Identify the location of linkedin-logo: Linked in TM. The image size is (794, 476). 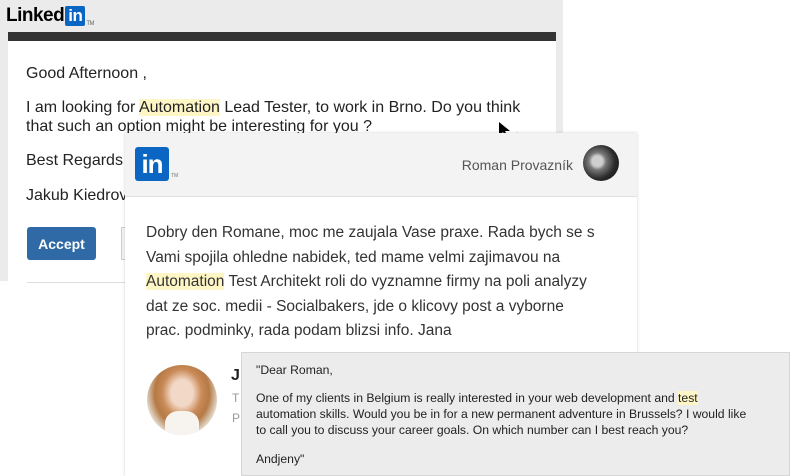
(50, 16).